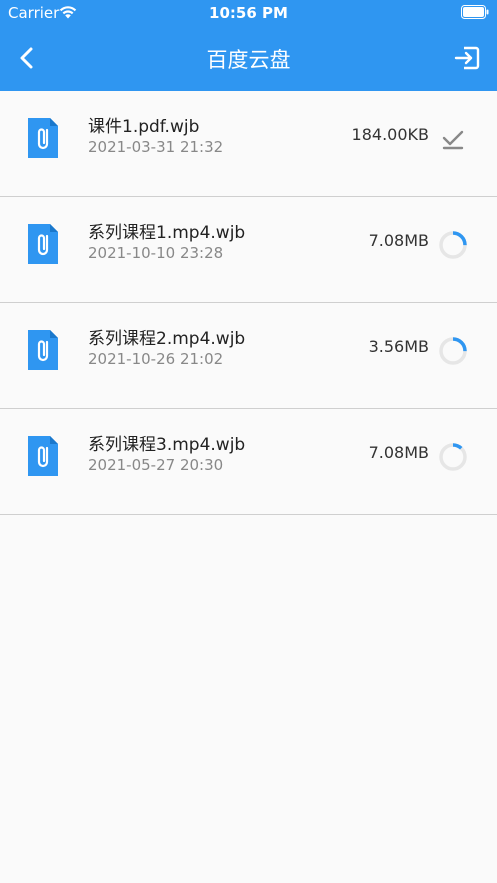  Describe the element at coordinates (248, 356) in the screenshot. I see `file-row: 系列课程2.mp4.wjb 2021-10-26 21:02 3.56MB` at that location.